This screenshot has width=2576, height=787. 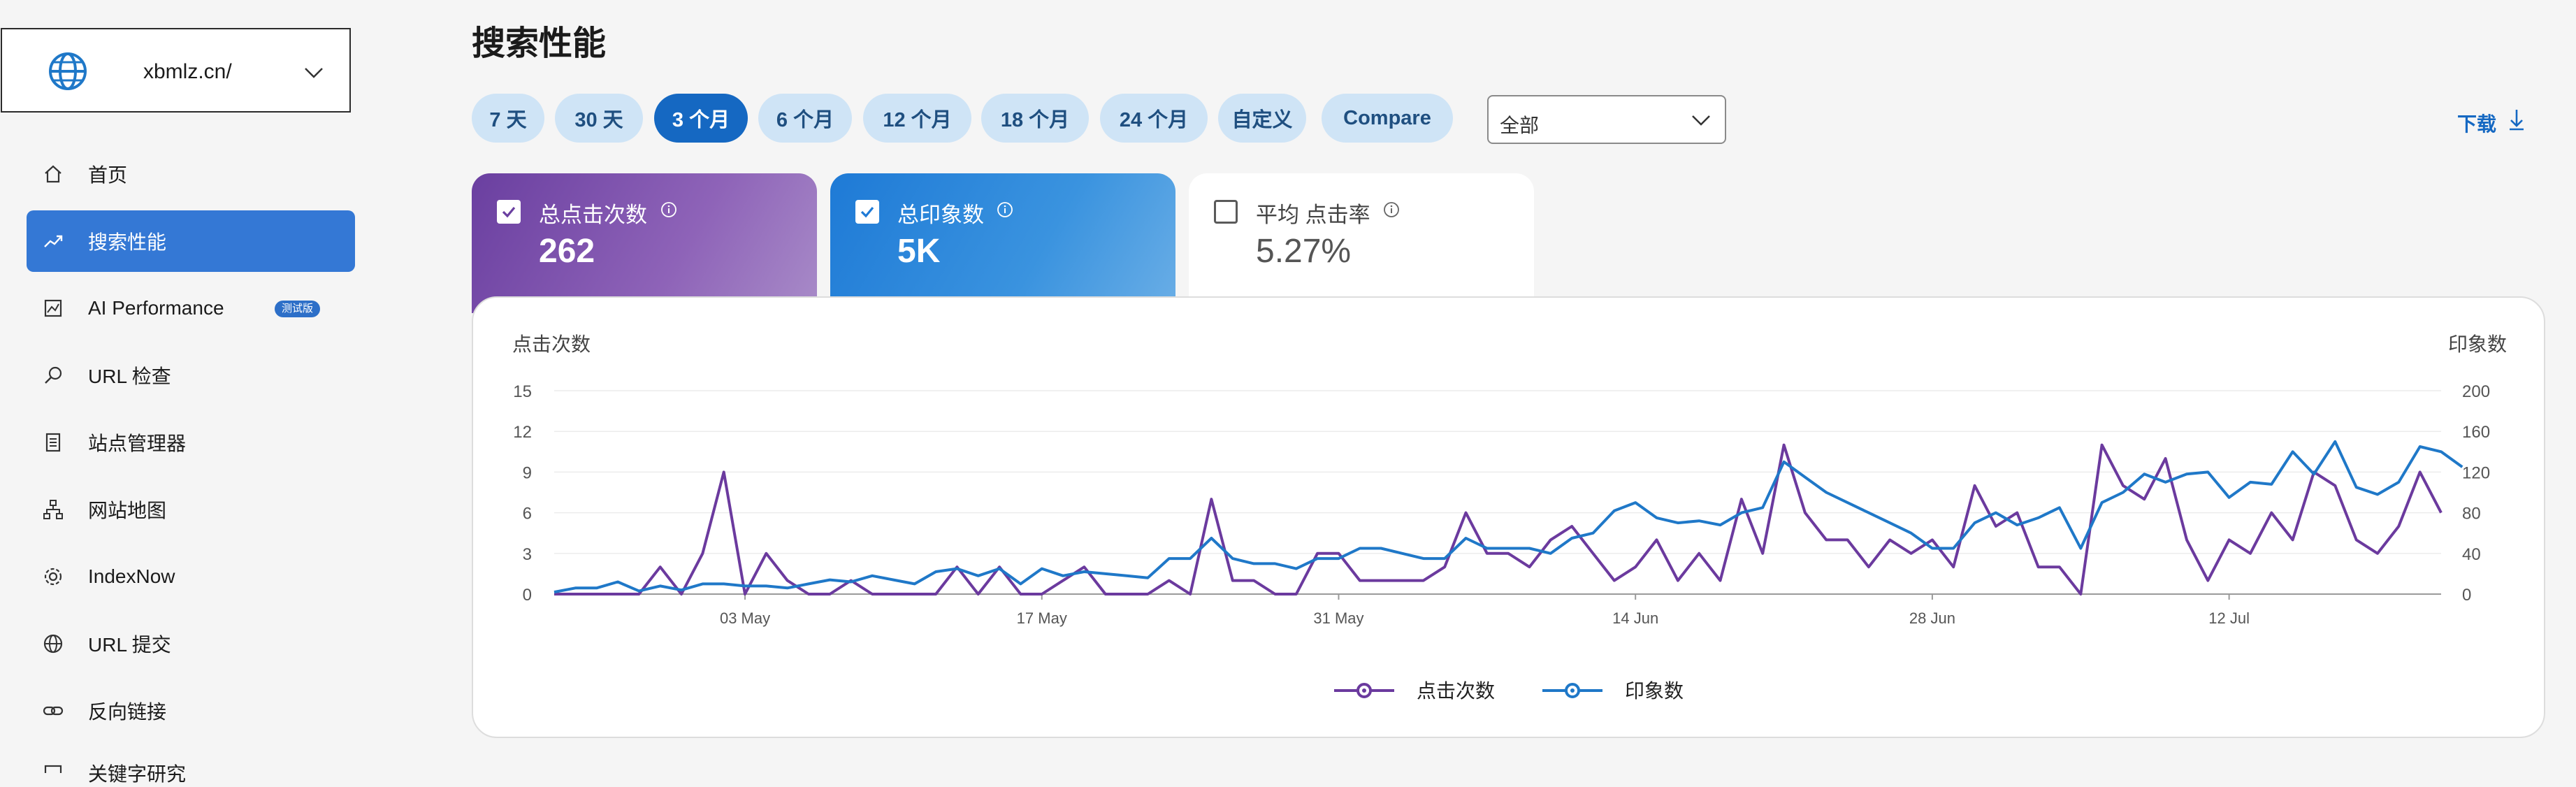 What do you see at coordinates (867, 212) in the screenshot?
I see `total-impressions-checkbox` at bounding box center [867, 212].